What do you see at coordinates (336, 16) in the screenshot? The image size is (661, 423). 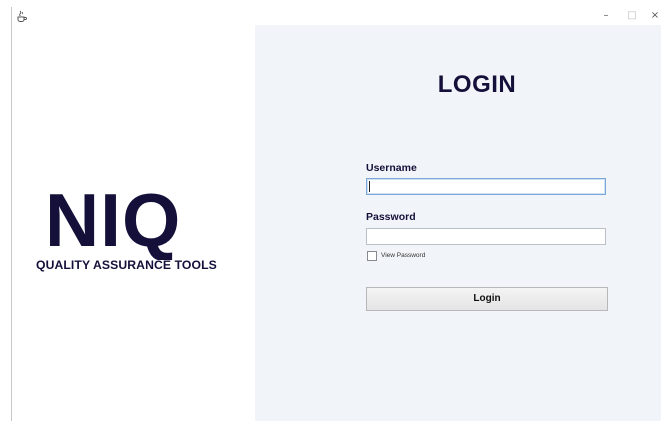 I see `title-bar: – □ ×` at bounding box center [336, 16].